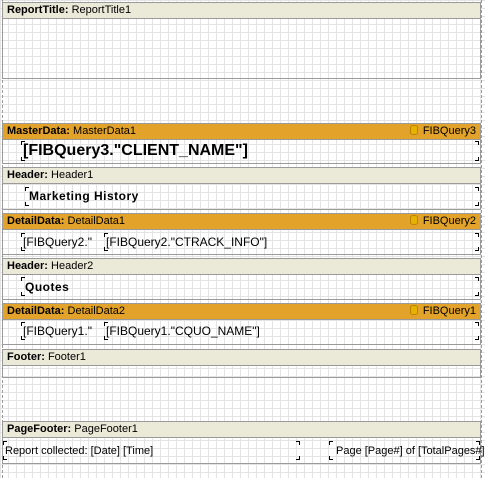 This screenshot has height=478, width=485. What do you see at coordinates (26, 357) in the screenshot?
I see `band-type-label: Footer:` at bounding box center [26, 357].